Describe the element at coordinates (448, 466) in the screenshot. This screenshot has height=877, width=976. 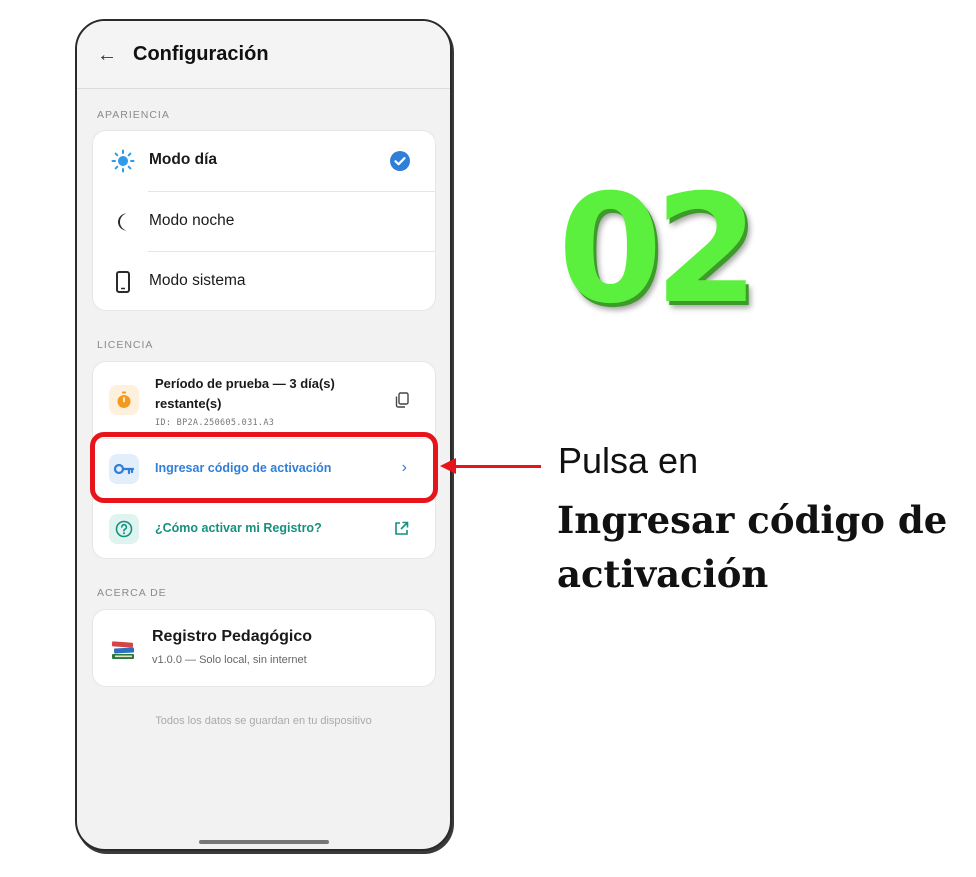
I see `callout-arrow-icon` at that location.